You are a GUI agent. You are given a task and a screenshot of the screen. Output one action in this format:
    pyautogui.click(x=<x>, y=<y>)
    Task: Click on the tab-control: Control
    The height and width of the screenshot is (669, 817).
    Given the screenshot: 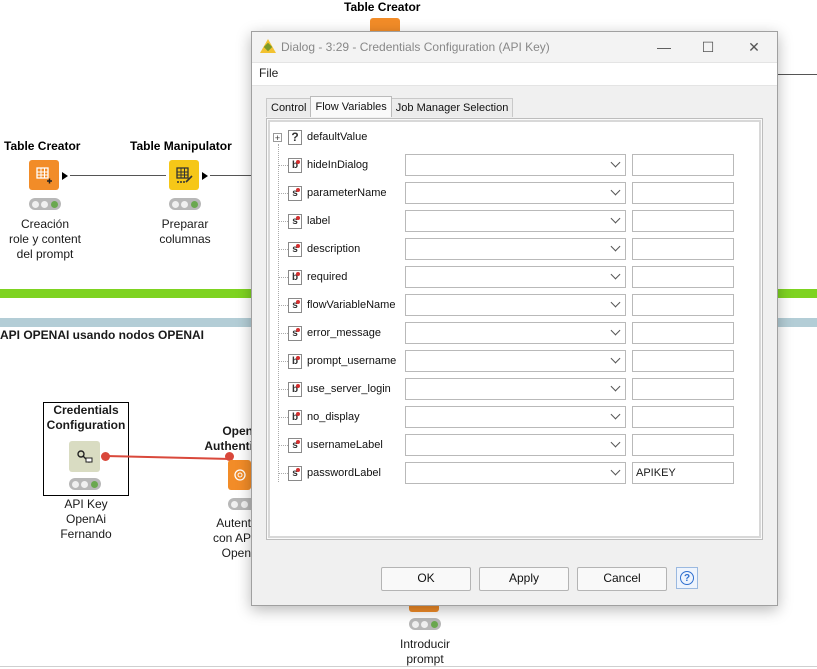 What is the action you would take?
    pyautogui.click(x=289, y=107)
    